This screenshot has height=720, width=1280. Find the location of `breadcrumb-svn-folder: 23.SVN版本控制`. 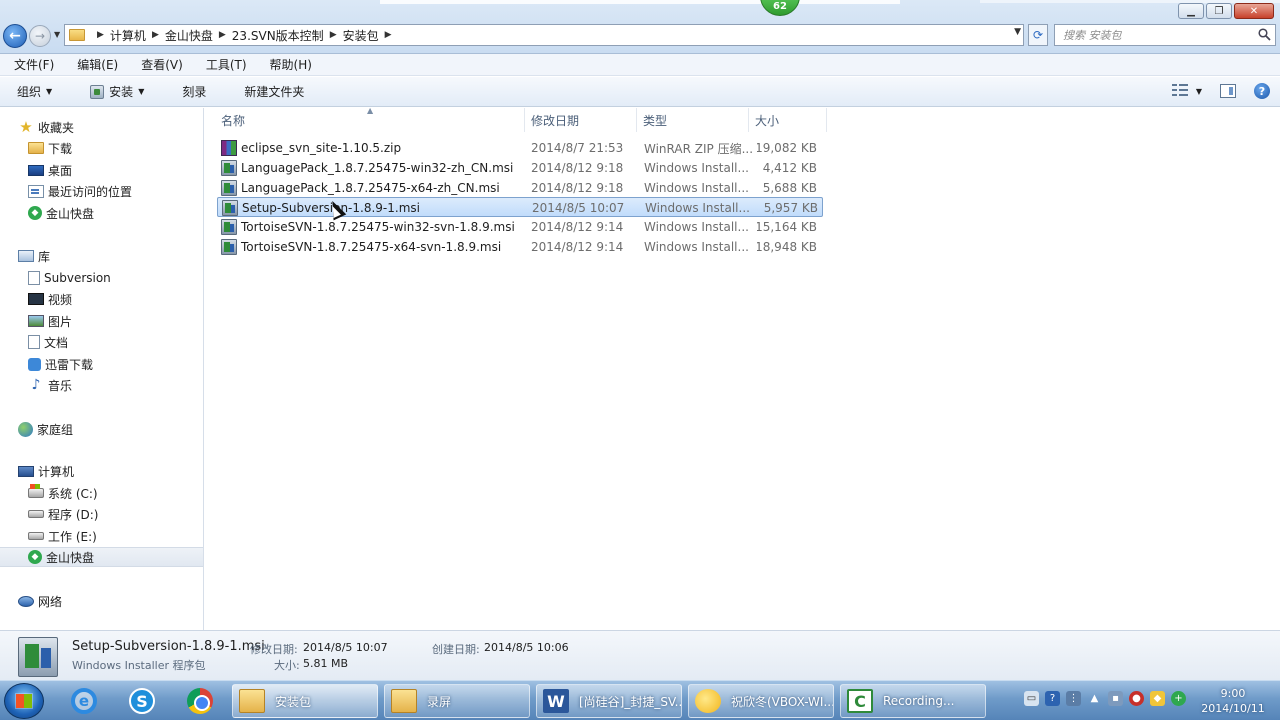

breadcrumb-svn-folder: 23.SVN版本控制 is located at coordinates (278, 35).